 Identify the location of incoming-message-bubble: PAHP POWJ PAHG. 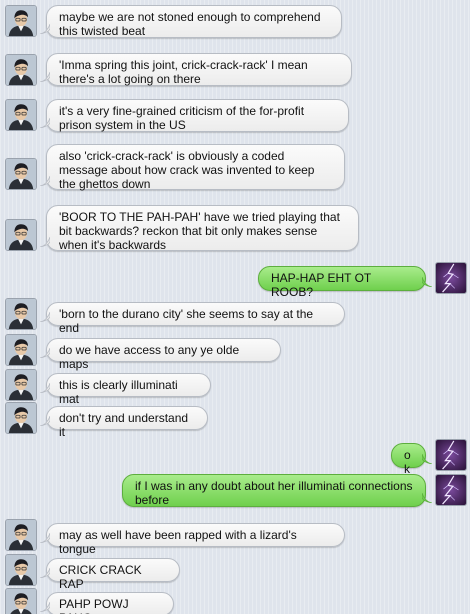
(107, 603).